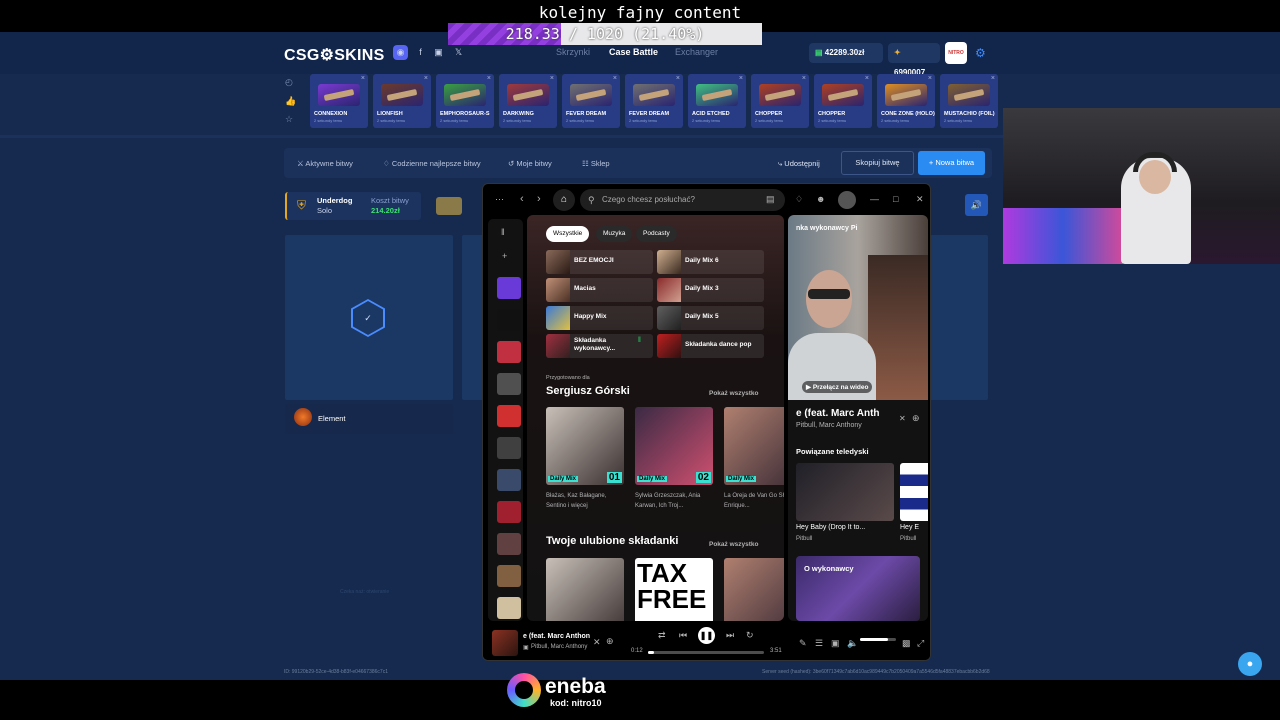 The width and height of the screenshot is (1280, 720). What do you see at coordinates (799, 163) in the screenshot?
I see `share-button: ⤷ Udostępnij` at bounding box center [799, 163].